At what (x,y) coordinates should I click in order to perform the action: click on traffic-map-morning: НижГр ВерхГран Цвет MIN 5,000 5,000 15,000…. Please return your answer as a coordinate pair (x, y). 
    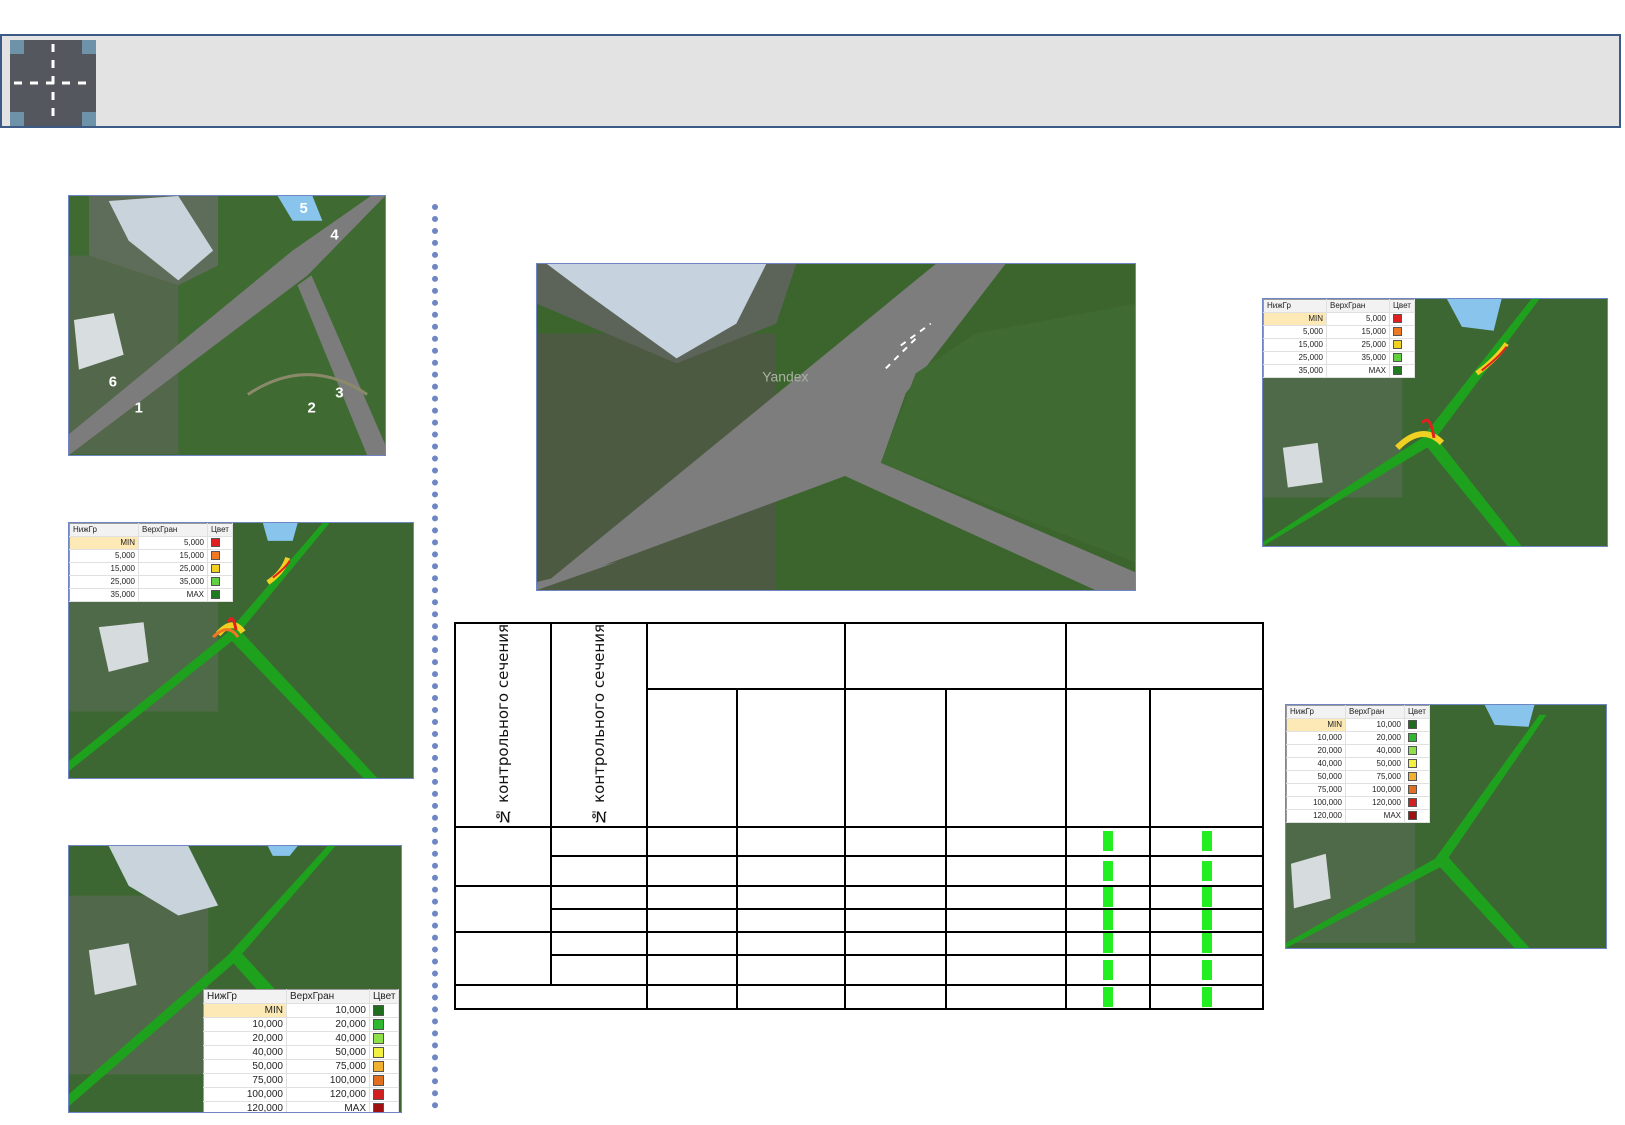
    Looking at the image, I should click on (241, 650).